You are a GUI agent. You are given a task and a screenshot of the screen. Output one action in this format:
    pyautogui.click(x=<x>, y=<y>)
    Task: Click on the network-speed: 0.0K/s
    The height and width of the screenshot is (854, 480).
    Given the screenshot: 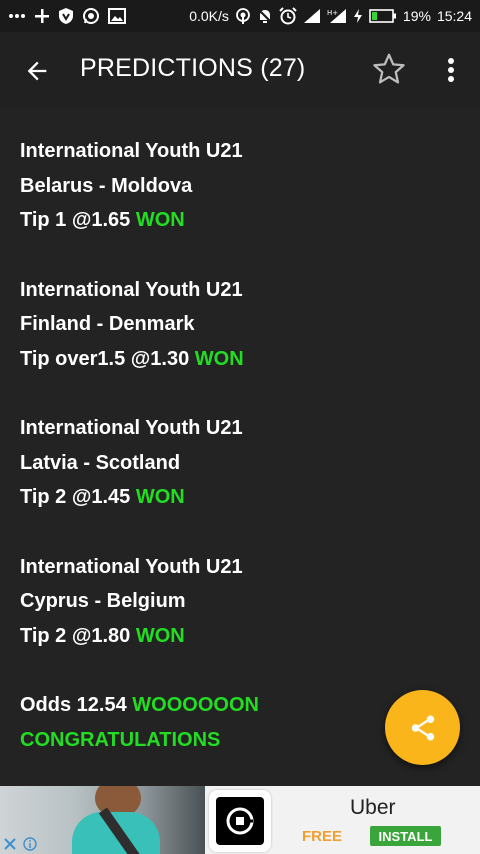 What is the action you would take?
    pyautogui.click(x=209, y=16)
    